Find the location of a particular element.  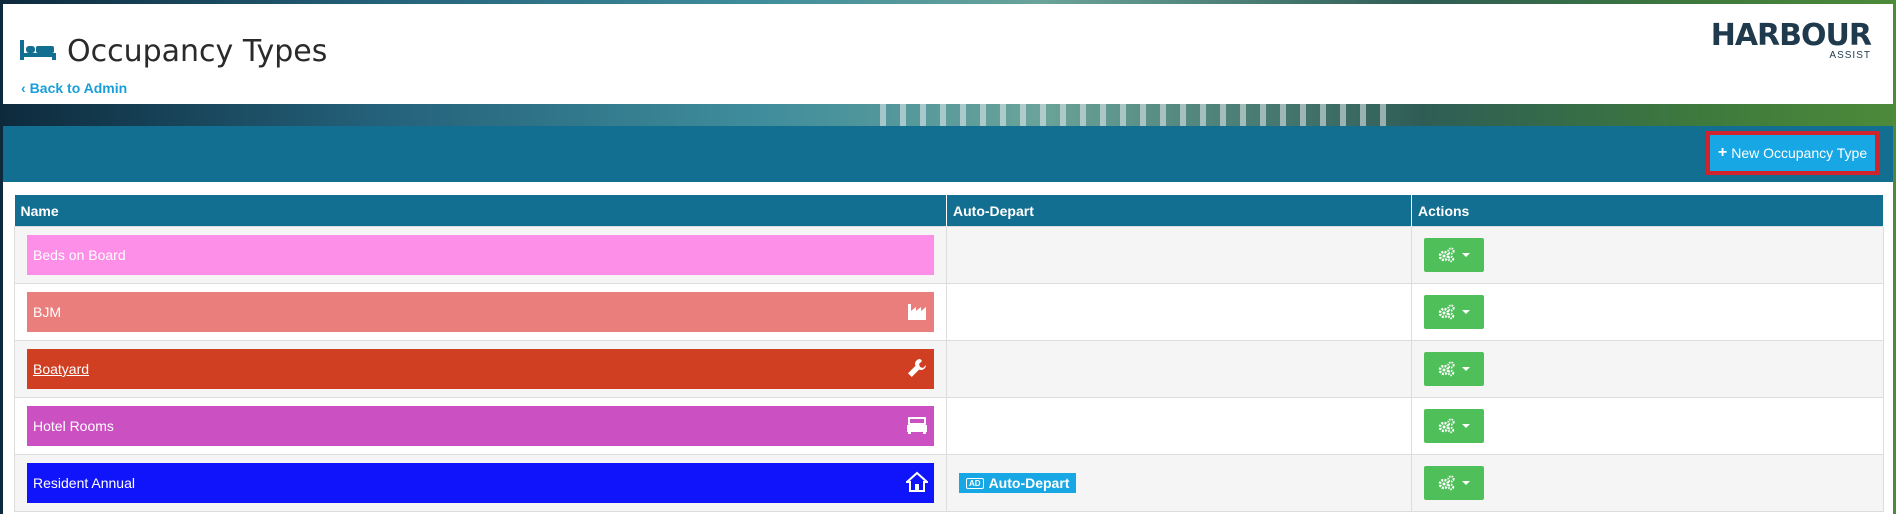

occupancy-type-chip: Hotel Rooms is located at coordinates (480, 426).